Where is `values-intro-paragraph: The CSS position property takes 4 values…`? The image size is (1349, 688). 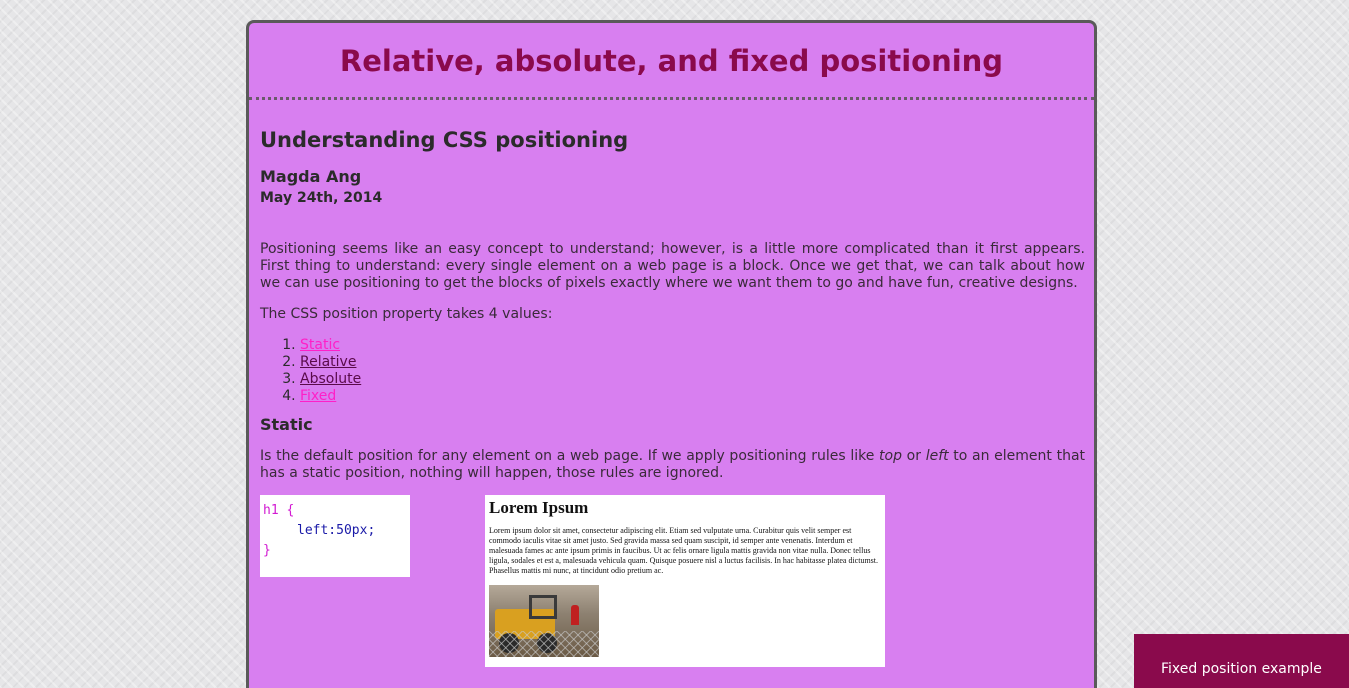 values-intro-paragraph: The CSS position property takes 4 values… is located at coordinates (406, 314).